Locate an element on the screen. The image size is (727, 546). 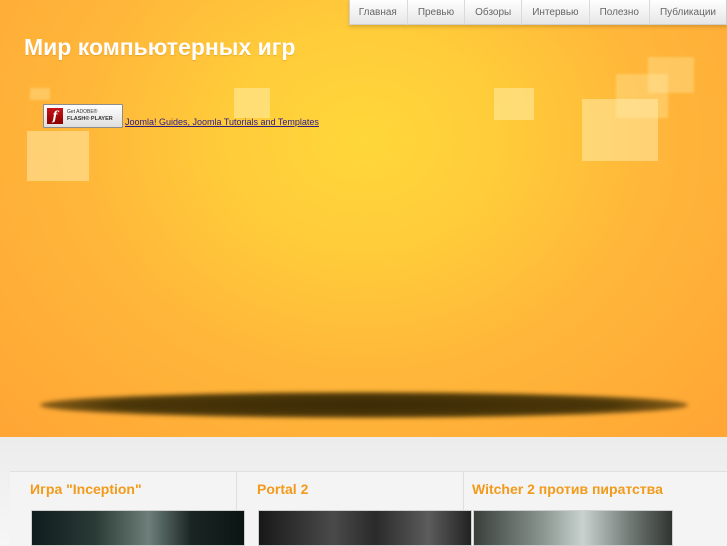
banner-shadow is located at coordinates (364, 405).